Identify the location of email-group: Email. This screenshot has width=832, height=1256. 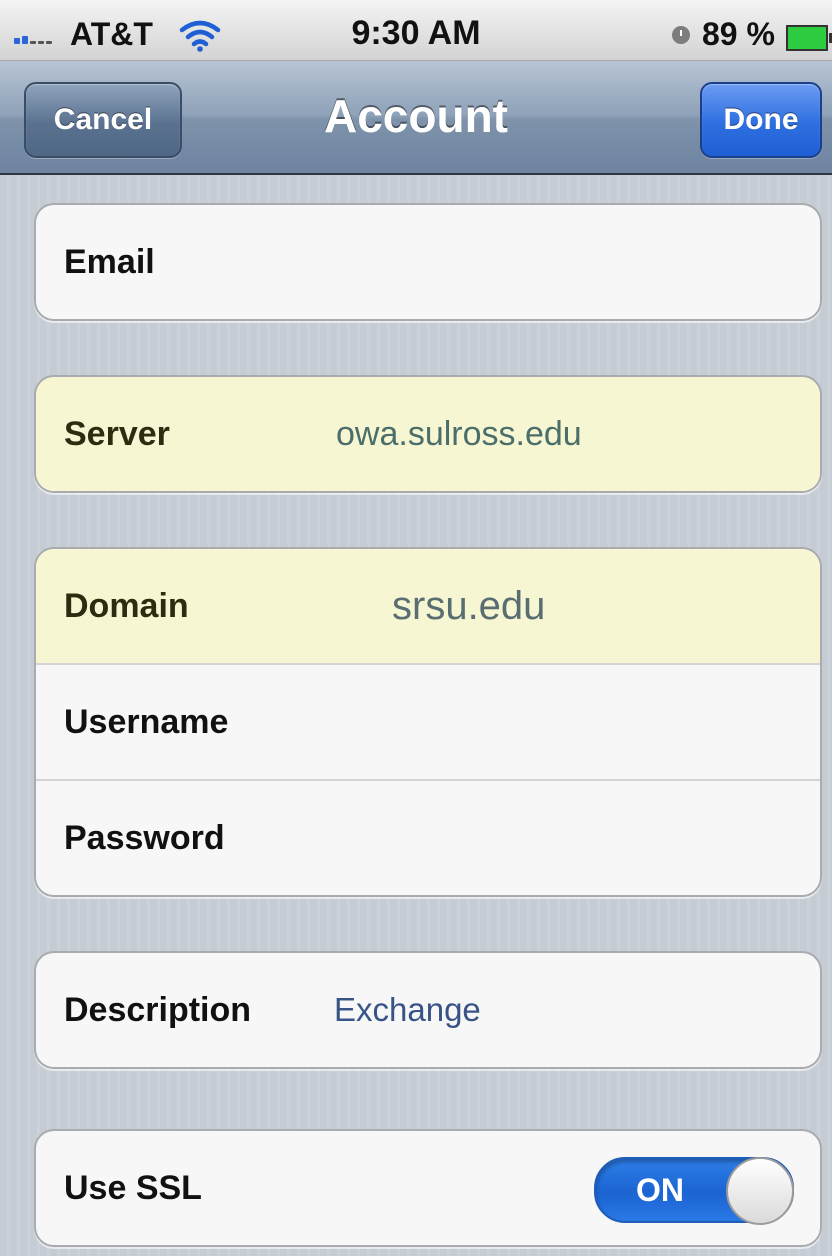
(428, 262).